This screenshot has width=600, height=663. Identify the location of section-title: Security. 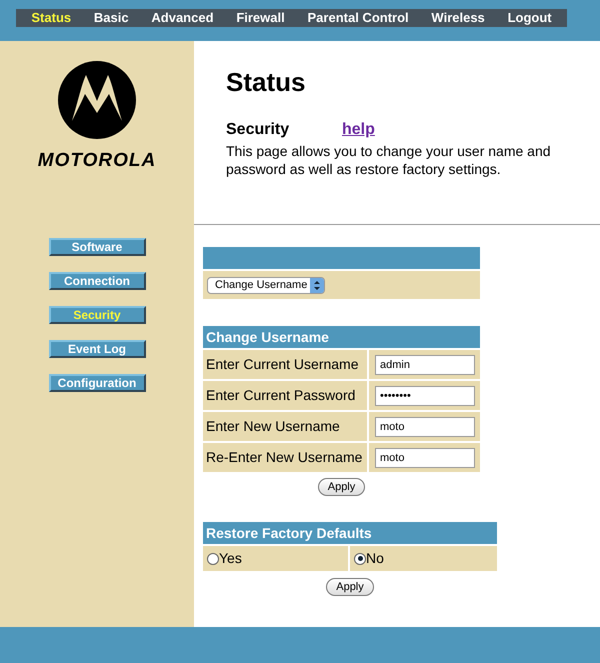
(258, 130).